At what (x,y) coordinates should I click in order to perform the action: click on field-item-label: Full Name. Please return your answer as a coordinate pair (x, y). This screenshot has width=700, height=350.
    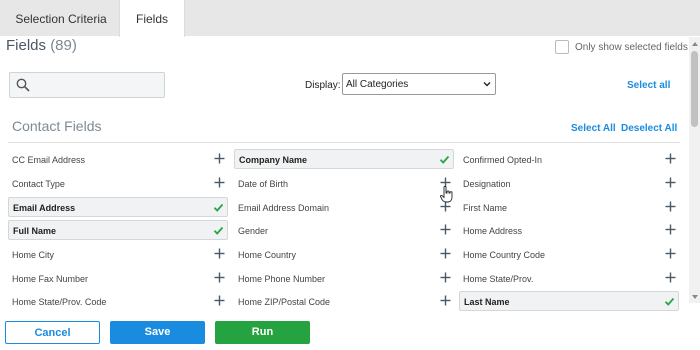
    Looking at the image, I should click on (35, 231).